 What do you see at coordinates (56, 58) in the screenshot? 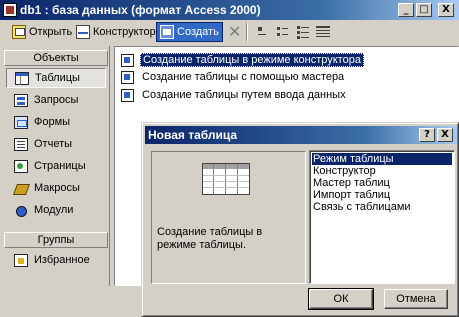
I see `objects-header: Объекты` at bounding box center [56, 58].